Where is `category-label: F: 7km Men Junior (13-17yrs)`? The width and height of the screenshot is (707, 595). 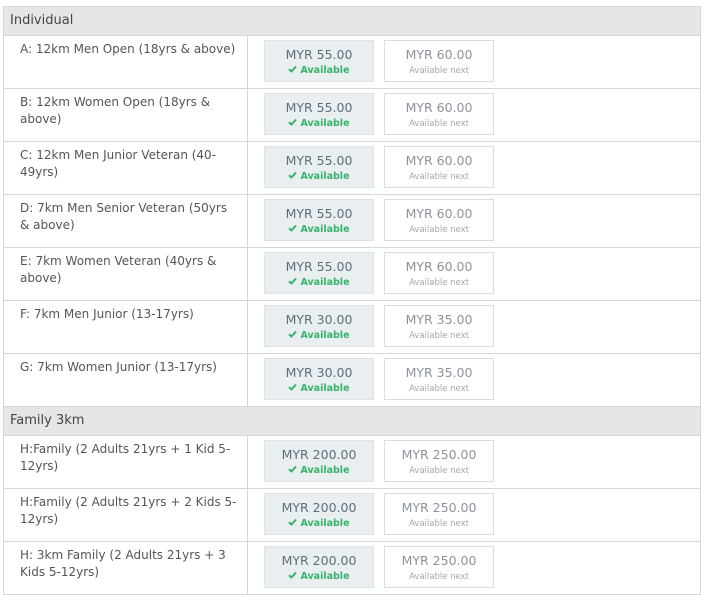 category-label: F: 7km Men Junior (13-17yrs) is located at coordinates (126, 327).